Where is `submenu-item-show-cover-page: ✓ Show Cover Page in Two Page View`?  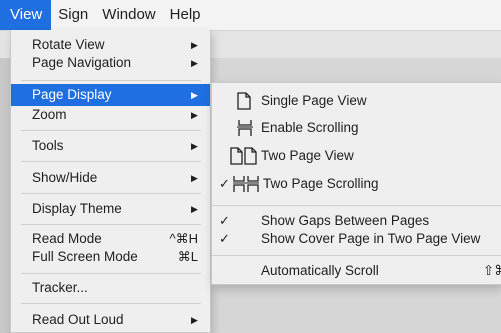
submenu-item-show-cover-page: ✓ Show Cover Page in Two Page View is located at coordinates (356, 239).